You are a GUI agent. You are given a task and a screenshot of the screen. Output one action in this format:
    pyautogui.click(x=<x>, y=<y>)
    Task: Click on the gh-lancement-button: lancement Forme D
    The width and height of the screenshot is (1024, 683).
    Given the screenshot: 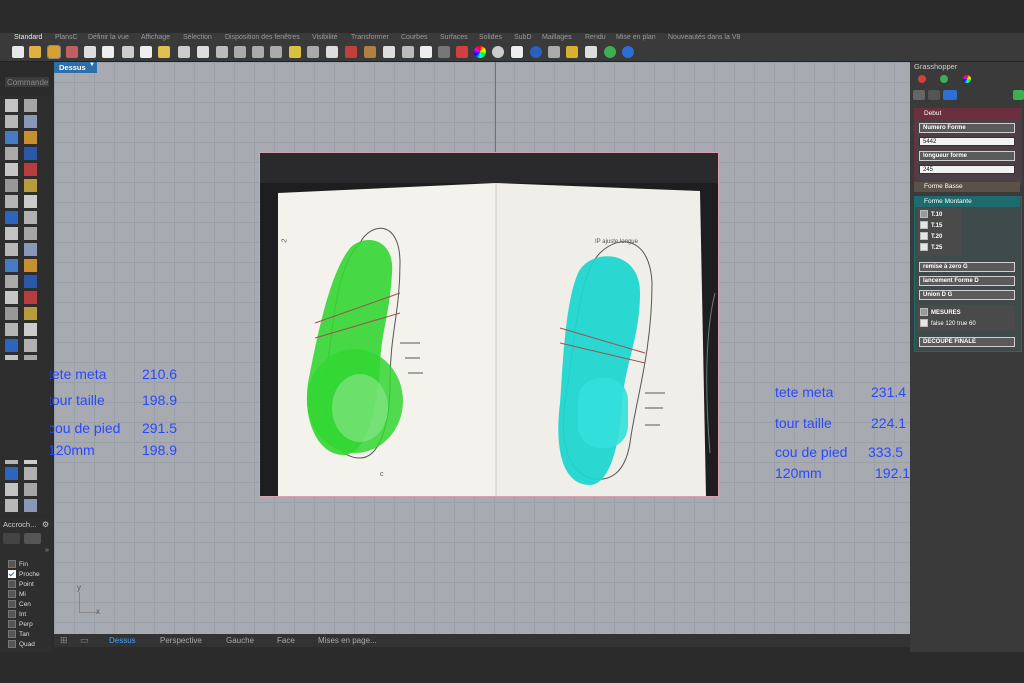 What is the action you would take?
    pyautogui.click(x=967, y=281)
    